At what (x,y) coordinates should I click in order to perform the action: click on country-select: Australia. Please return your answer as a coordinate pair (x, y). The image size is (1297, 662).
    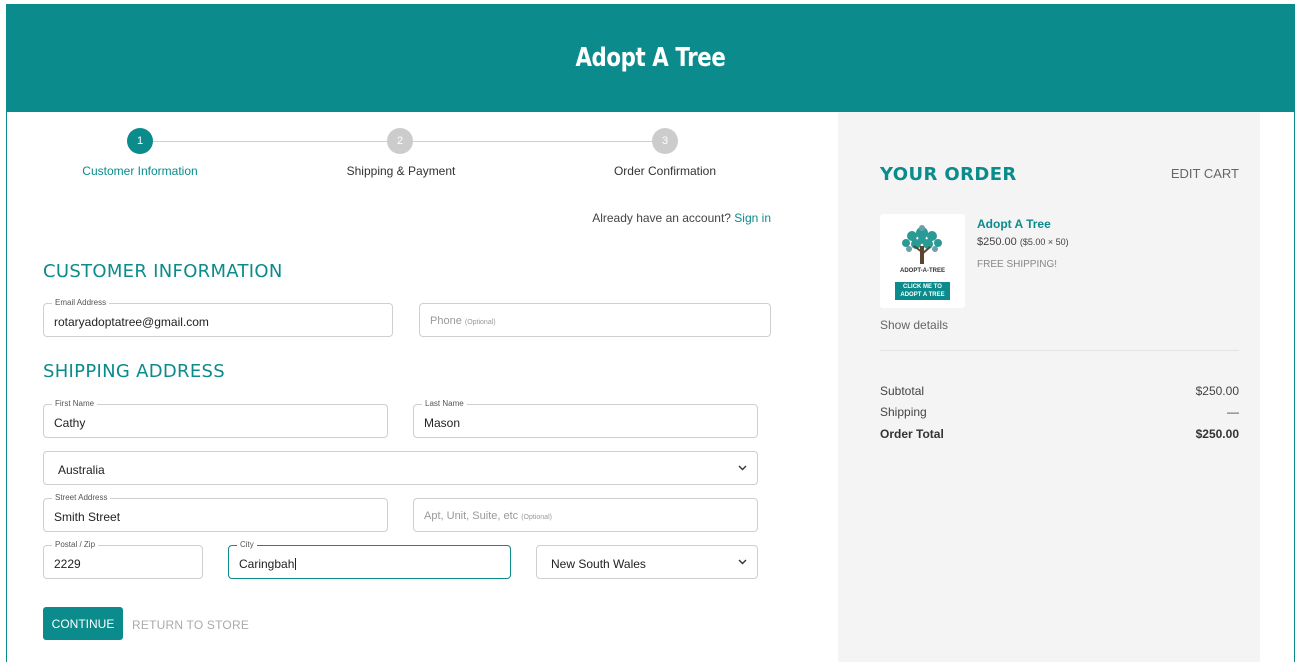
    Looking at the image, I should click on (400, 468).